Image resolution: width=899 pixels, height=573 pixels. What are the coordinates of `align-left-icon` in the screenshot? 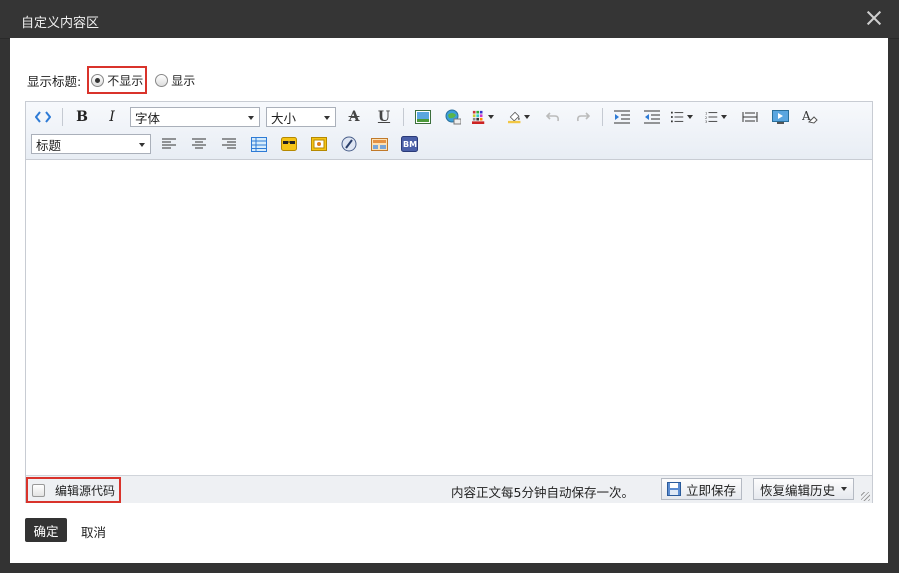 It's located at (169, 144).